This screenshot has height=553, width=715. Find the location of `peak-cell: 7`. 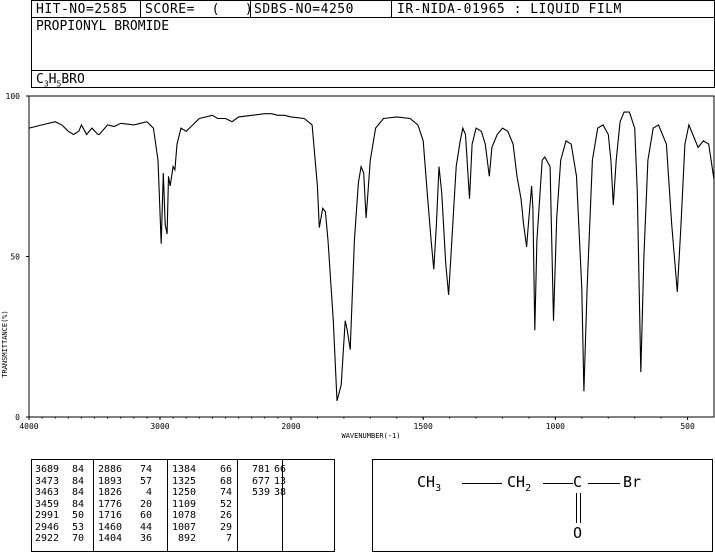

peak-cell: 7 is located at coordinates (228, 538).